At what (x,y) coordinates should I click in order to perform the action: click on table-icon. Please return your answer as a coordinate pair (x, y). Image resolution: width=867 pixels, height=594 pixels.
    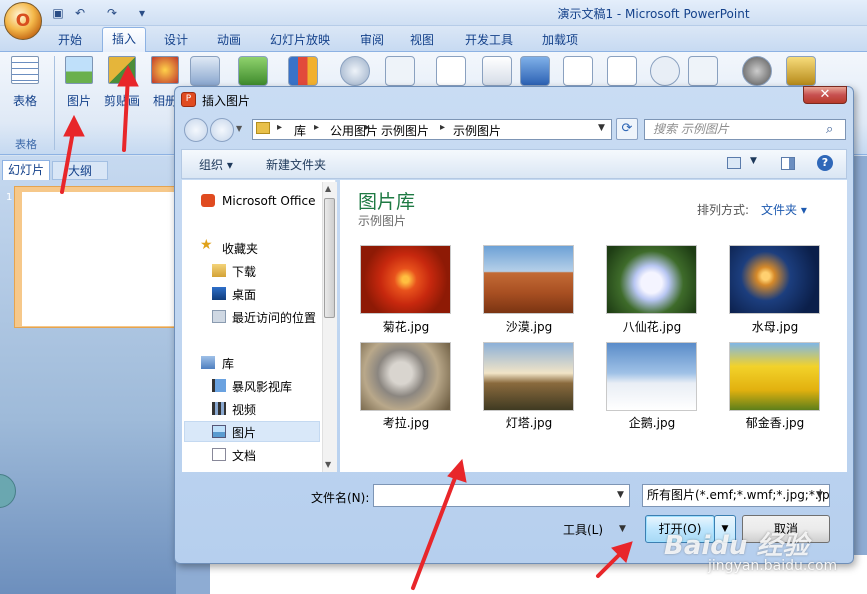
    Looking at the image, I should click on (25, 70).